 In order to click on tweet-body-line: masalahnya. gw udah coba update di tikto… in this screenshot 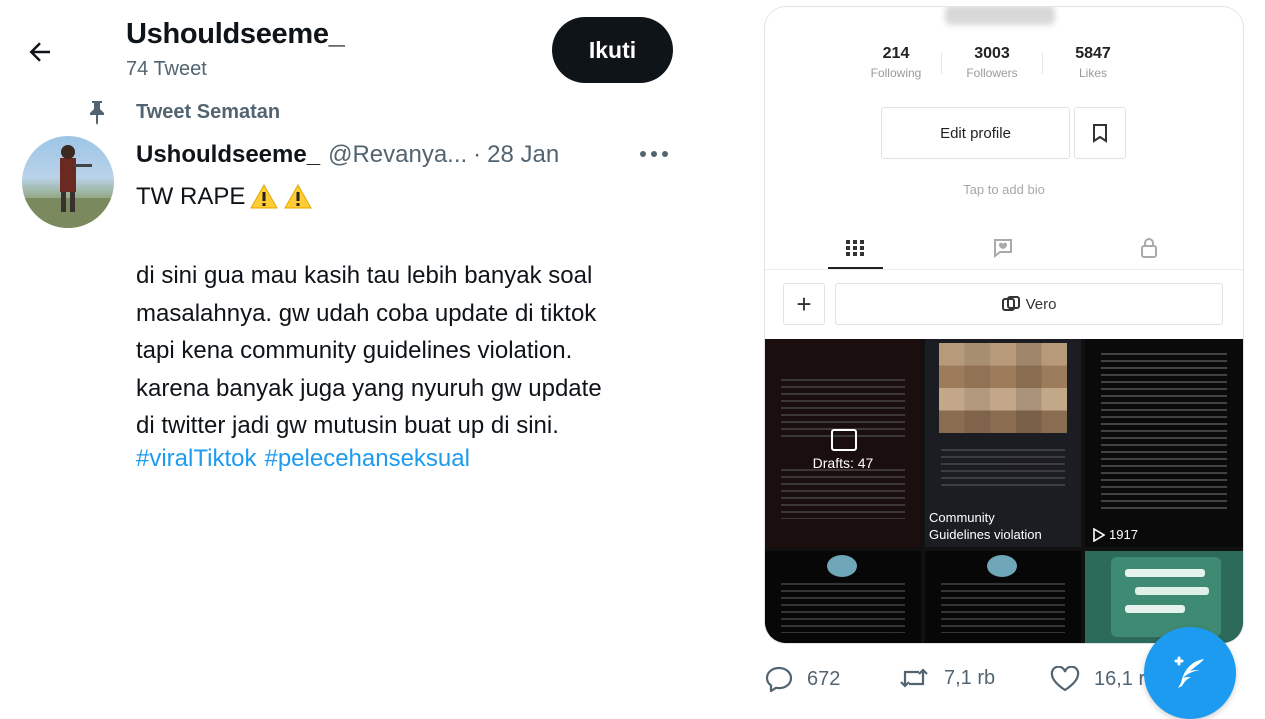, I will do `click(366, 313)`.